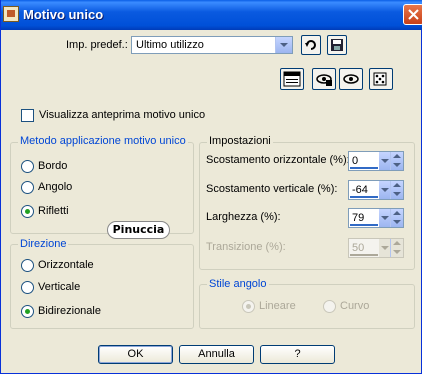 This screenshot has height=374, width=422. I want to click on auto-proof-button, so click(324, 79).